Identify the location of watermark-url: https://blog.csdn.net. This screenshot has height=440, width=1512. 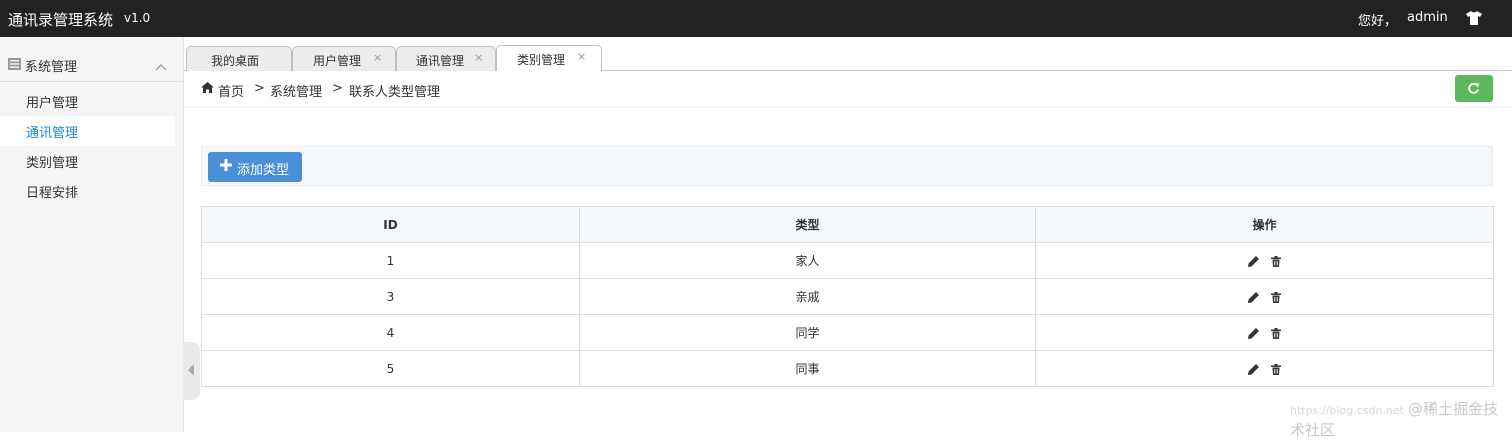
(1347, 410).